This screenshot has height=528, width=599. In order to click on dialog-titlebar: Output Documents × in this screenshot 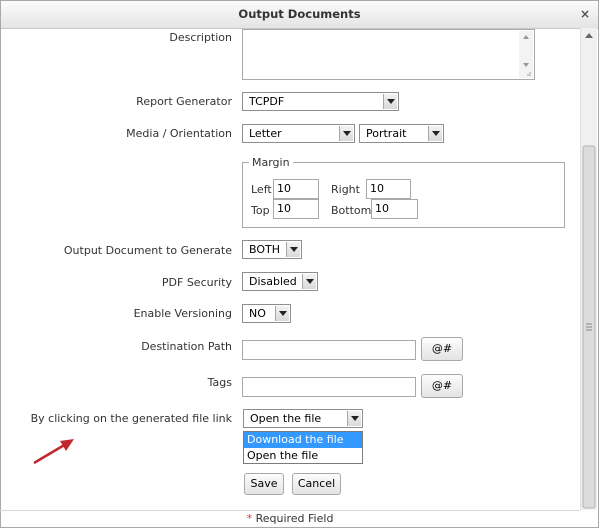, I will do `click(299, 15)`.